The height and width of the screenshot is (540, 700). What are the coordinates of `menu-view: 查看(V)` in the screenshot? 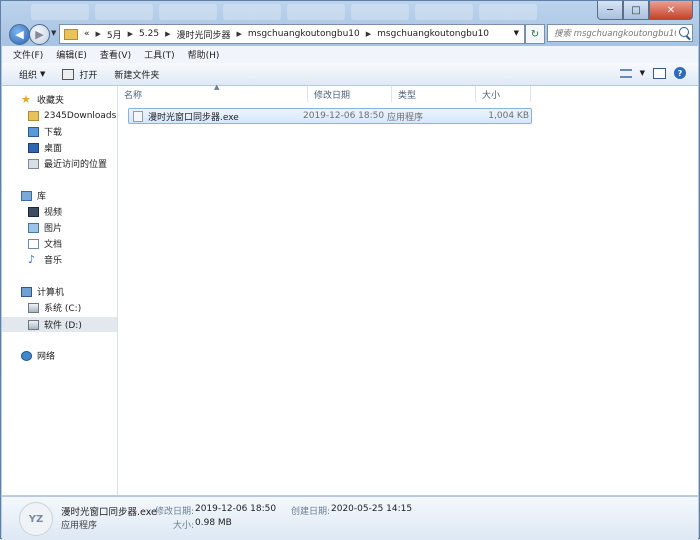 It's located at (115, 54).